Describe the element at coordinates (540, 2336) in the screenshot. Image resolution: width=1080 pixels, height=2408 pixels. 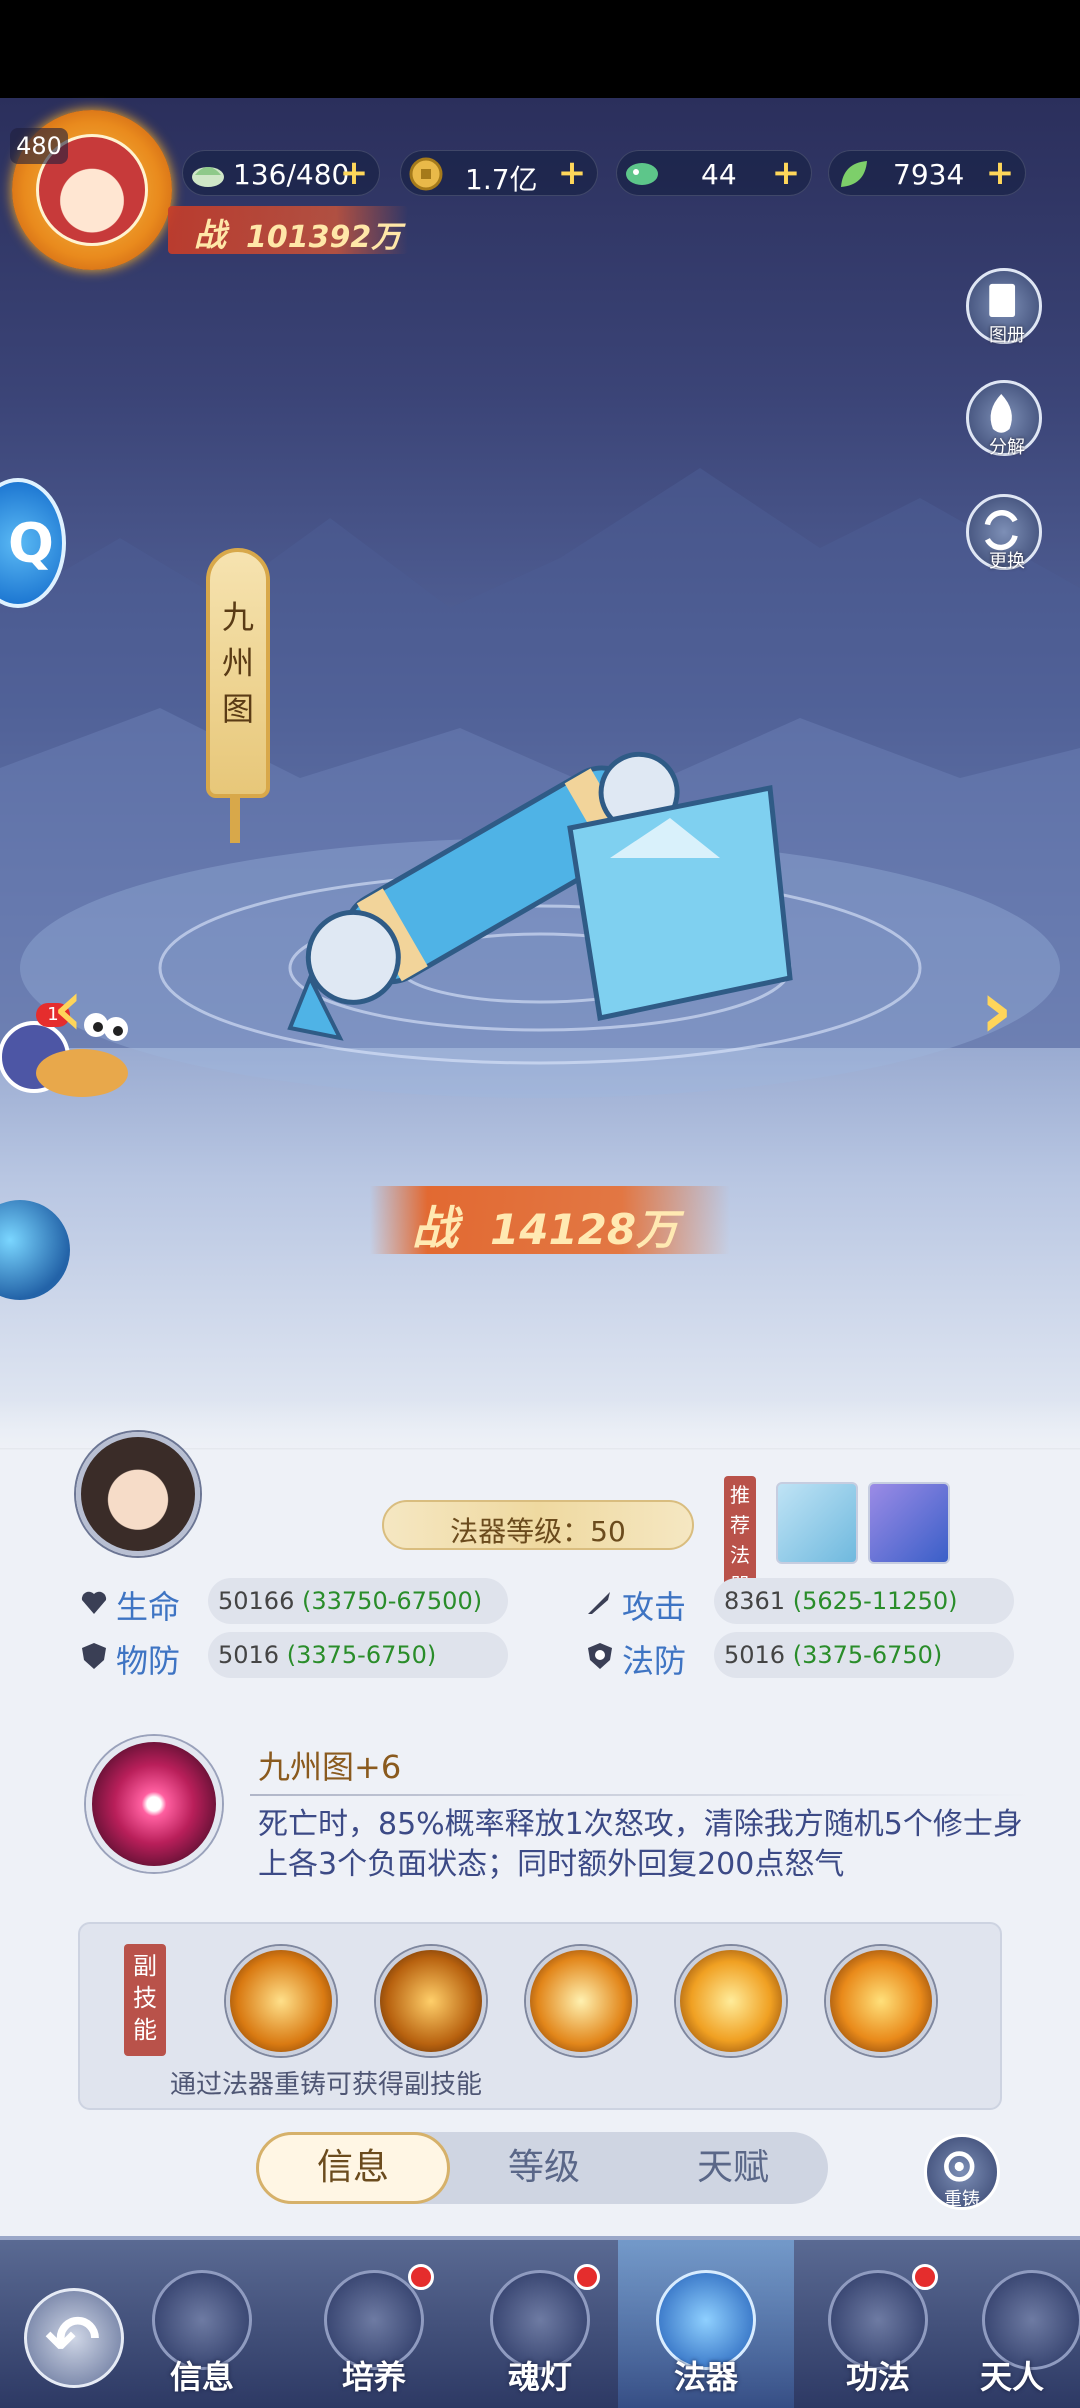
I see `nav-soul-lamp: 魂灯` at that location.